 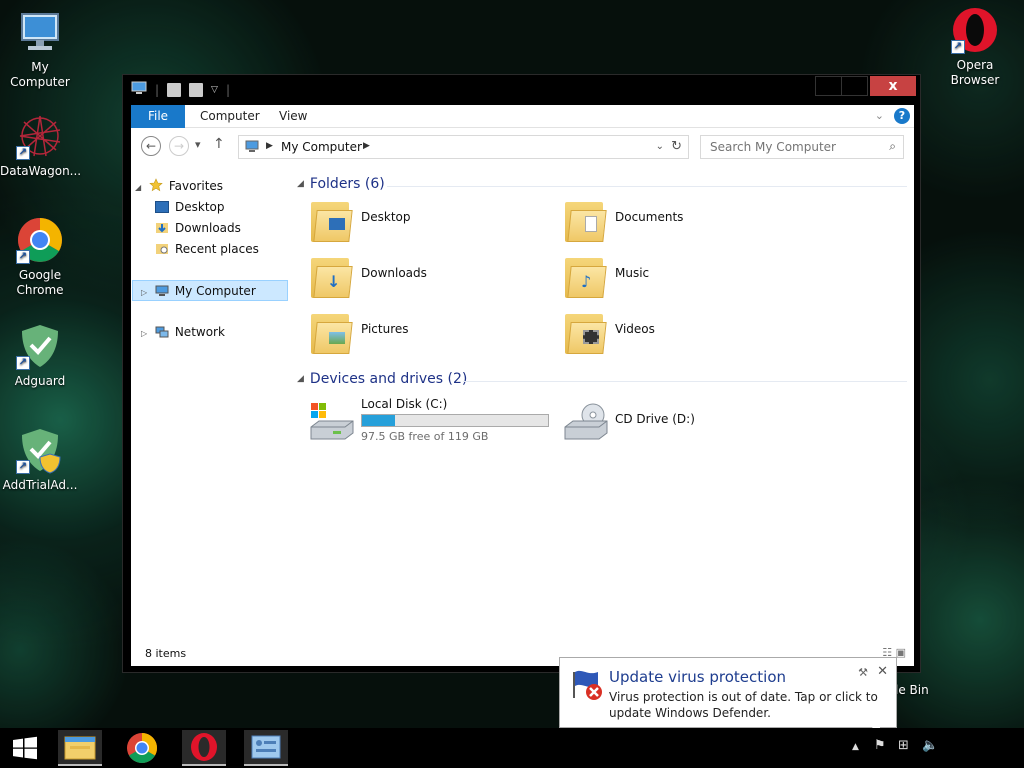 I want to click on desktop-icon-label: Opera Browser, so click(x=975, y=72).